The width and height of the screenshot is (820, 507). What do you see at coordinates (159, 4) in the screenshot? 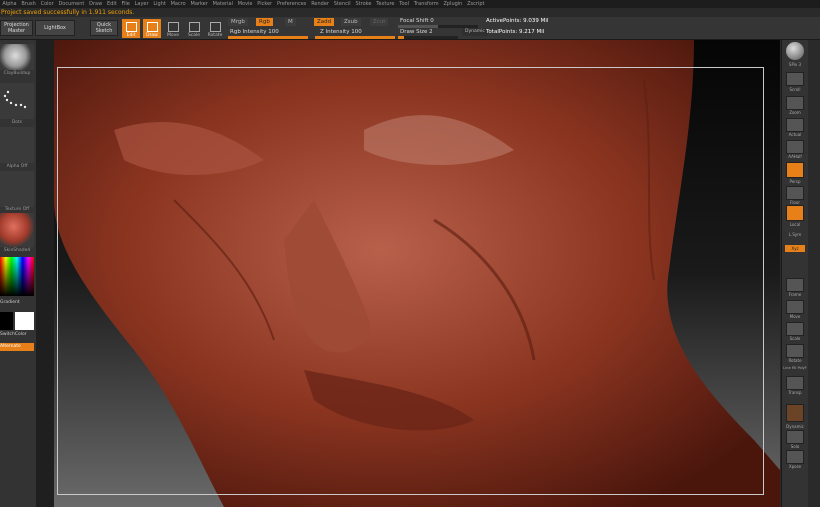
I see `menu-item-light: Light` at bounding box center [159, 4].